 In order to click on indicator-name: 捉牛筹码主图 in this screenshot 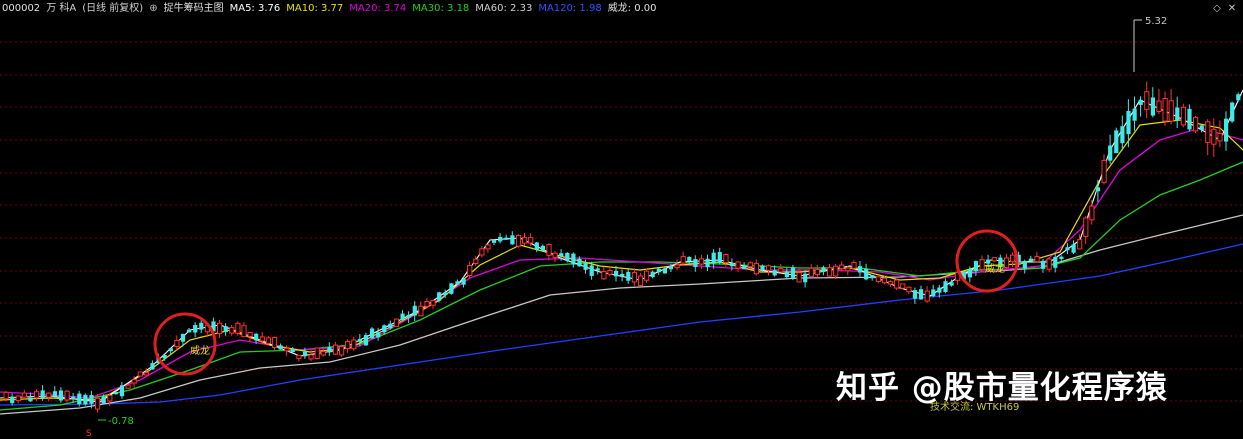, I will do `click(194, 9)`.